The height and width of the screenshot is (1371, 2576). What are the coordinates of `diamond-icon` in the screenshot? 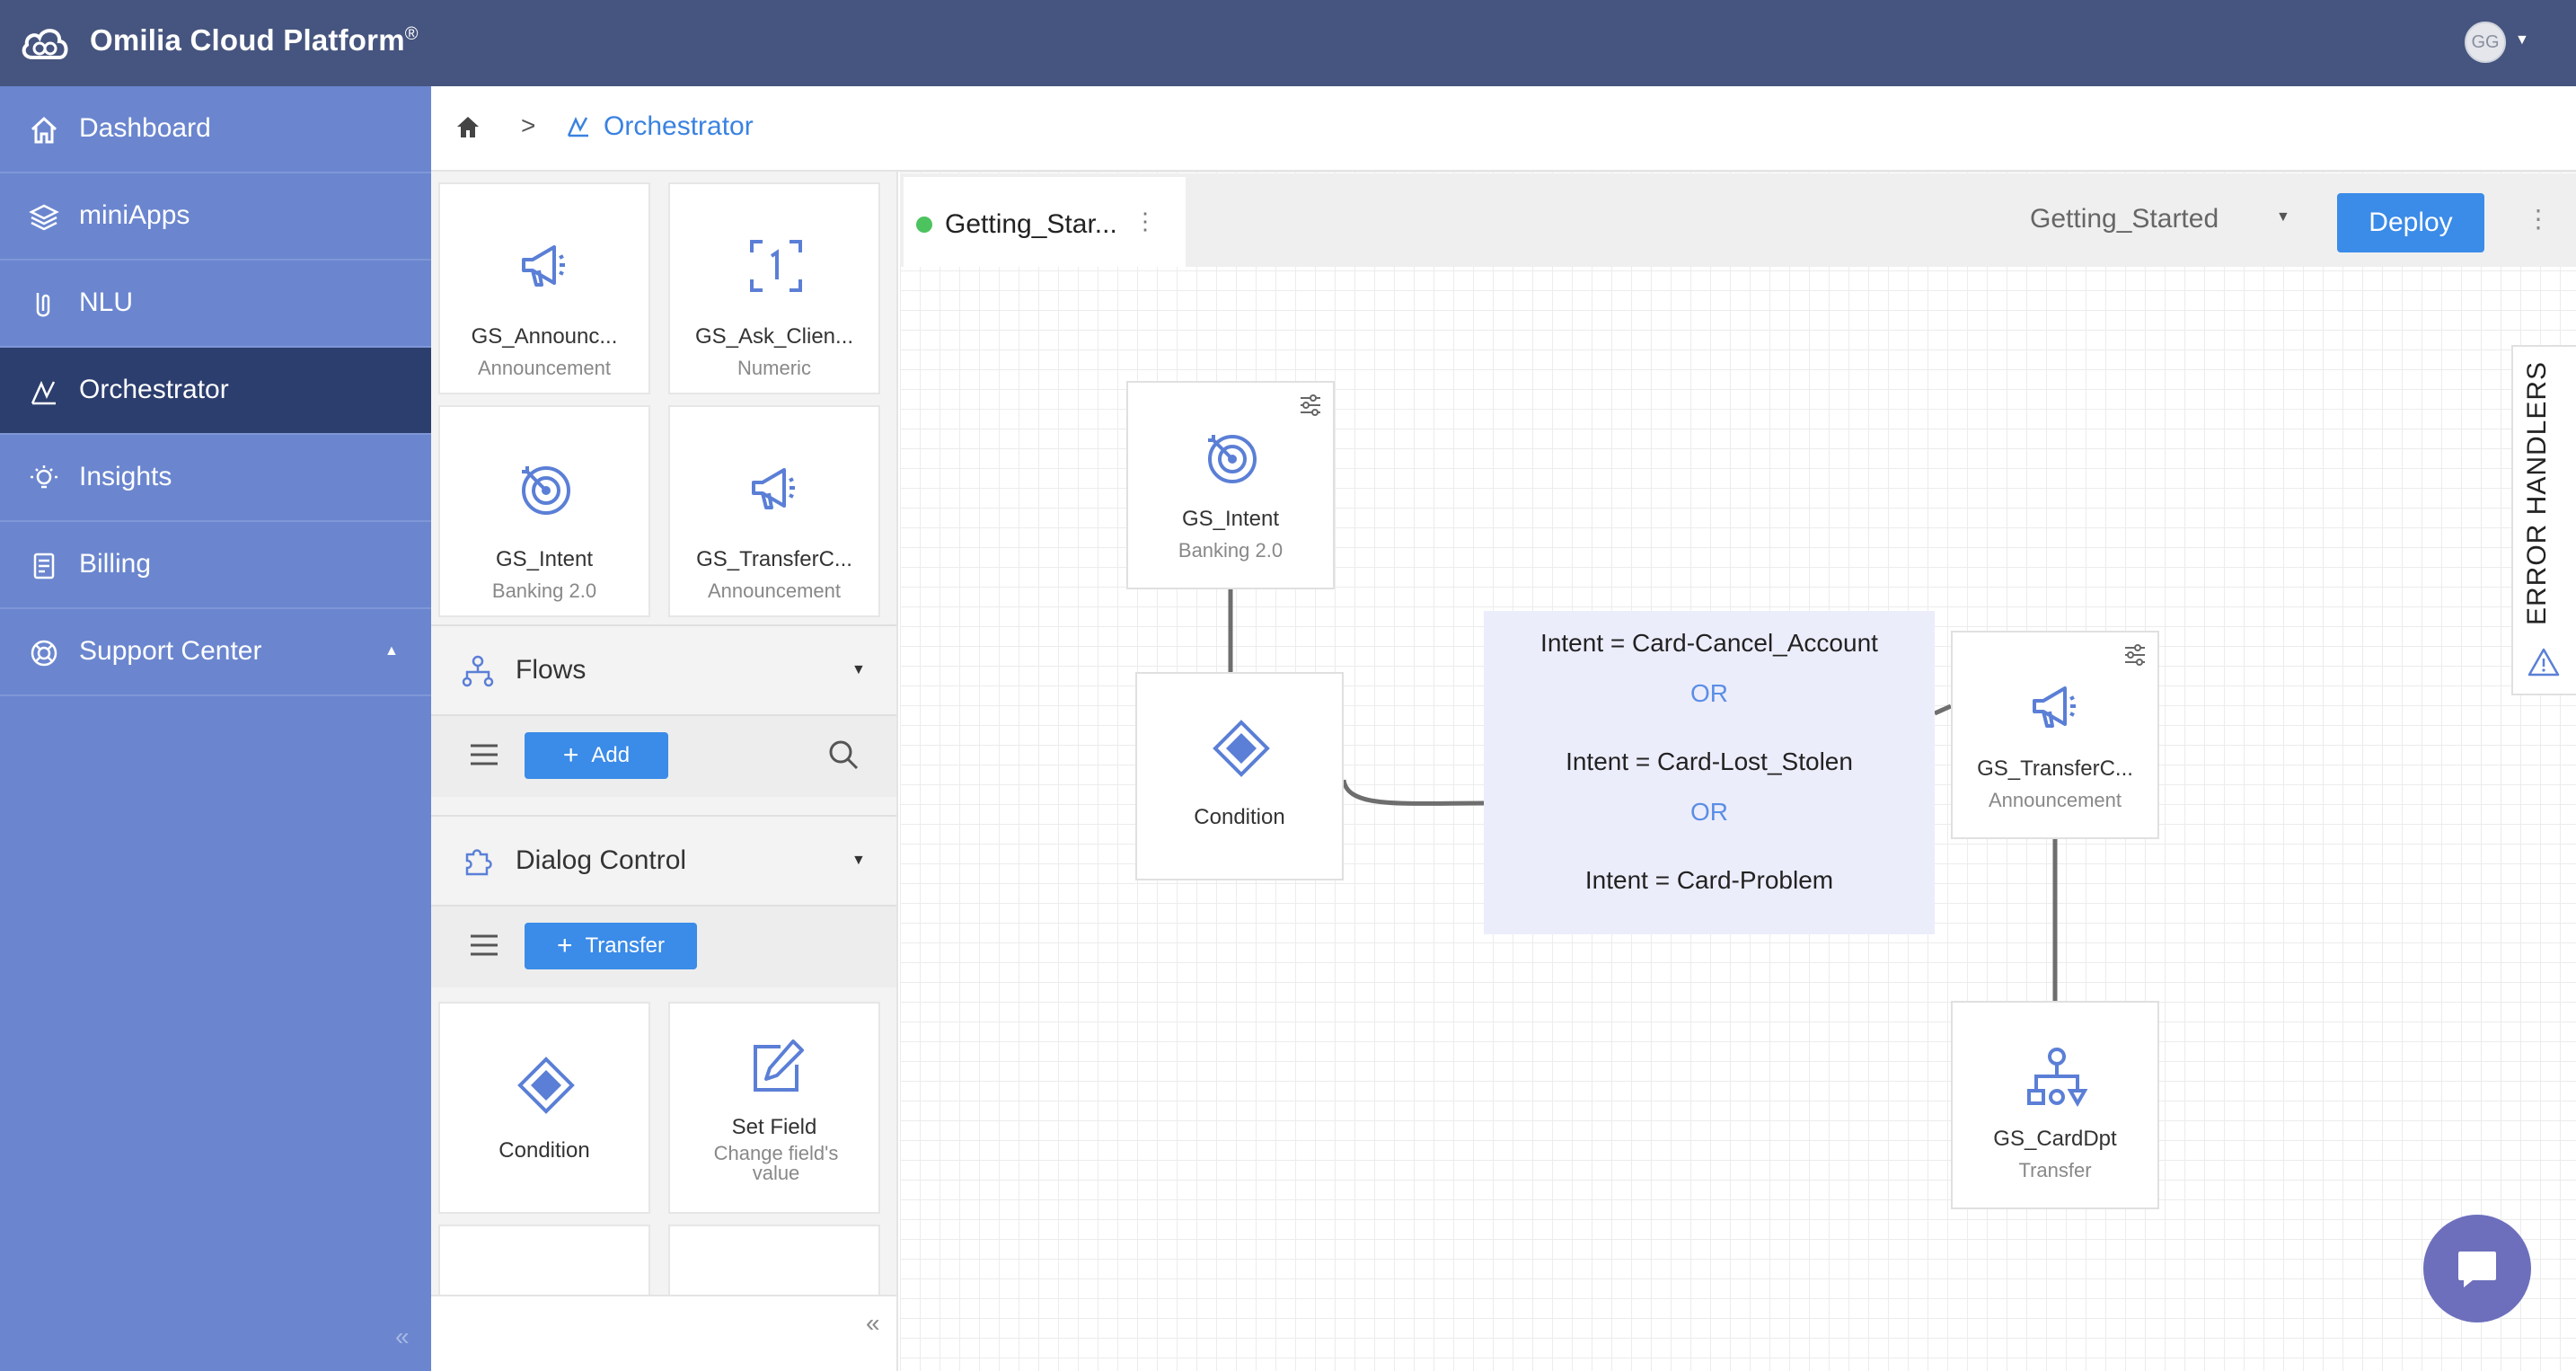 It's located at (1241, 748).